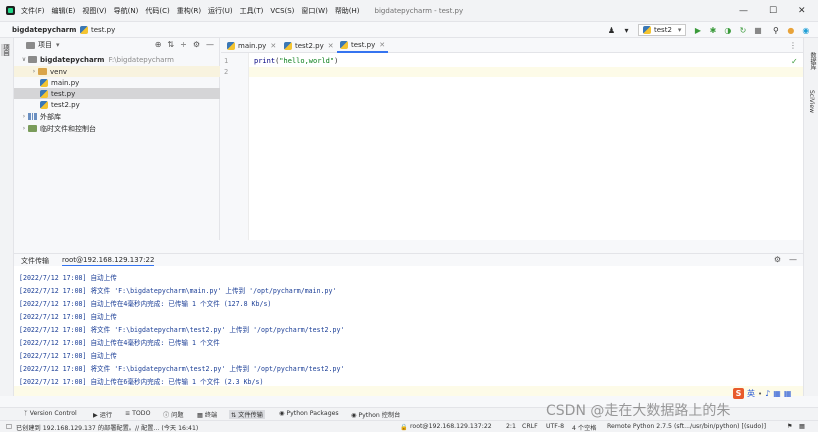 The height and width of the screenshot is (432, 818). Describe the element at coordinates (282, 11) in the screenshot. I see `menu-vcs: VCS(S)` at that location.